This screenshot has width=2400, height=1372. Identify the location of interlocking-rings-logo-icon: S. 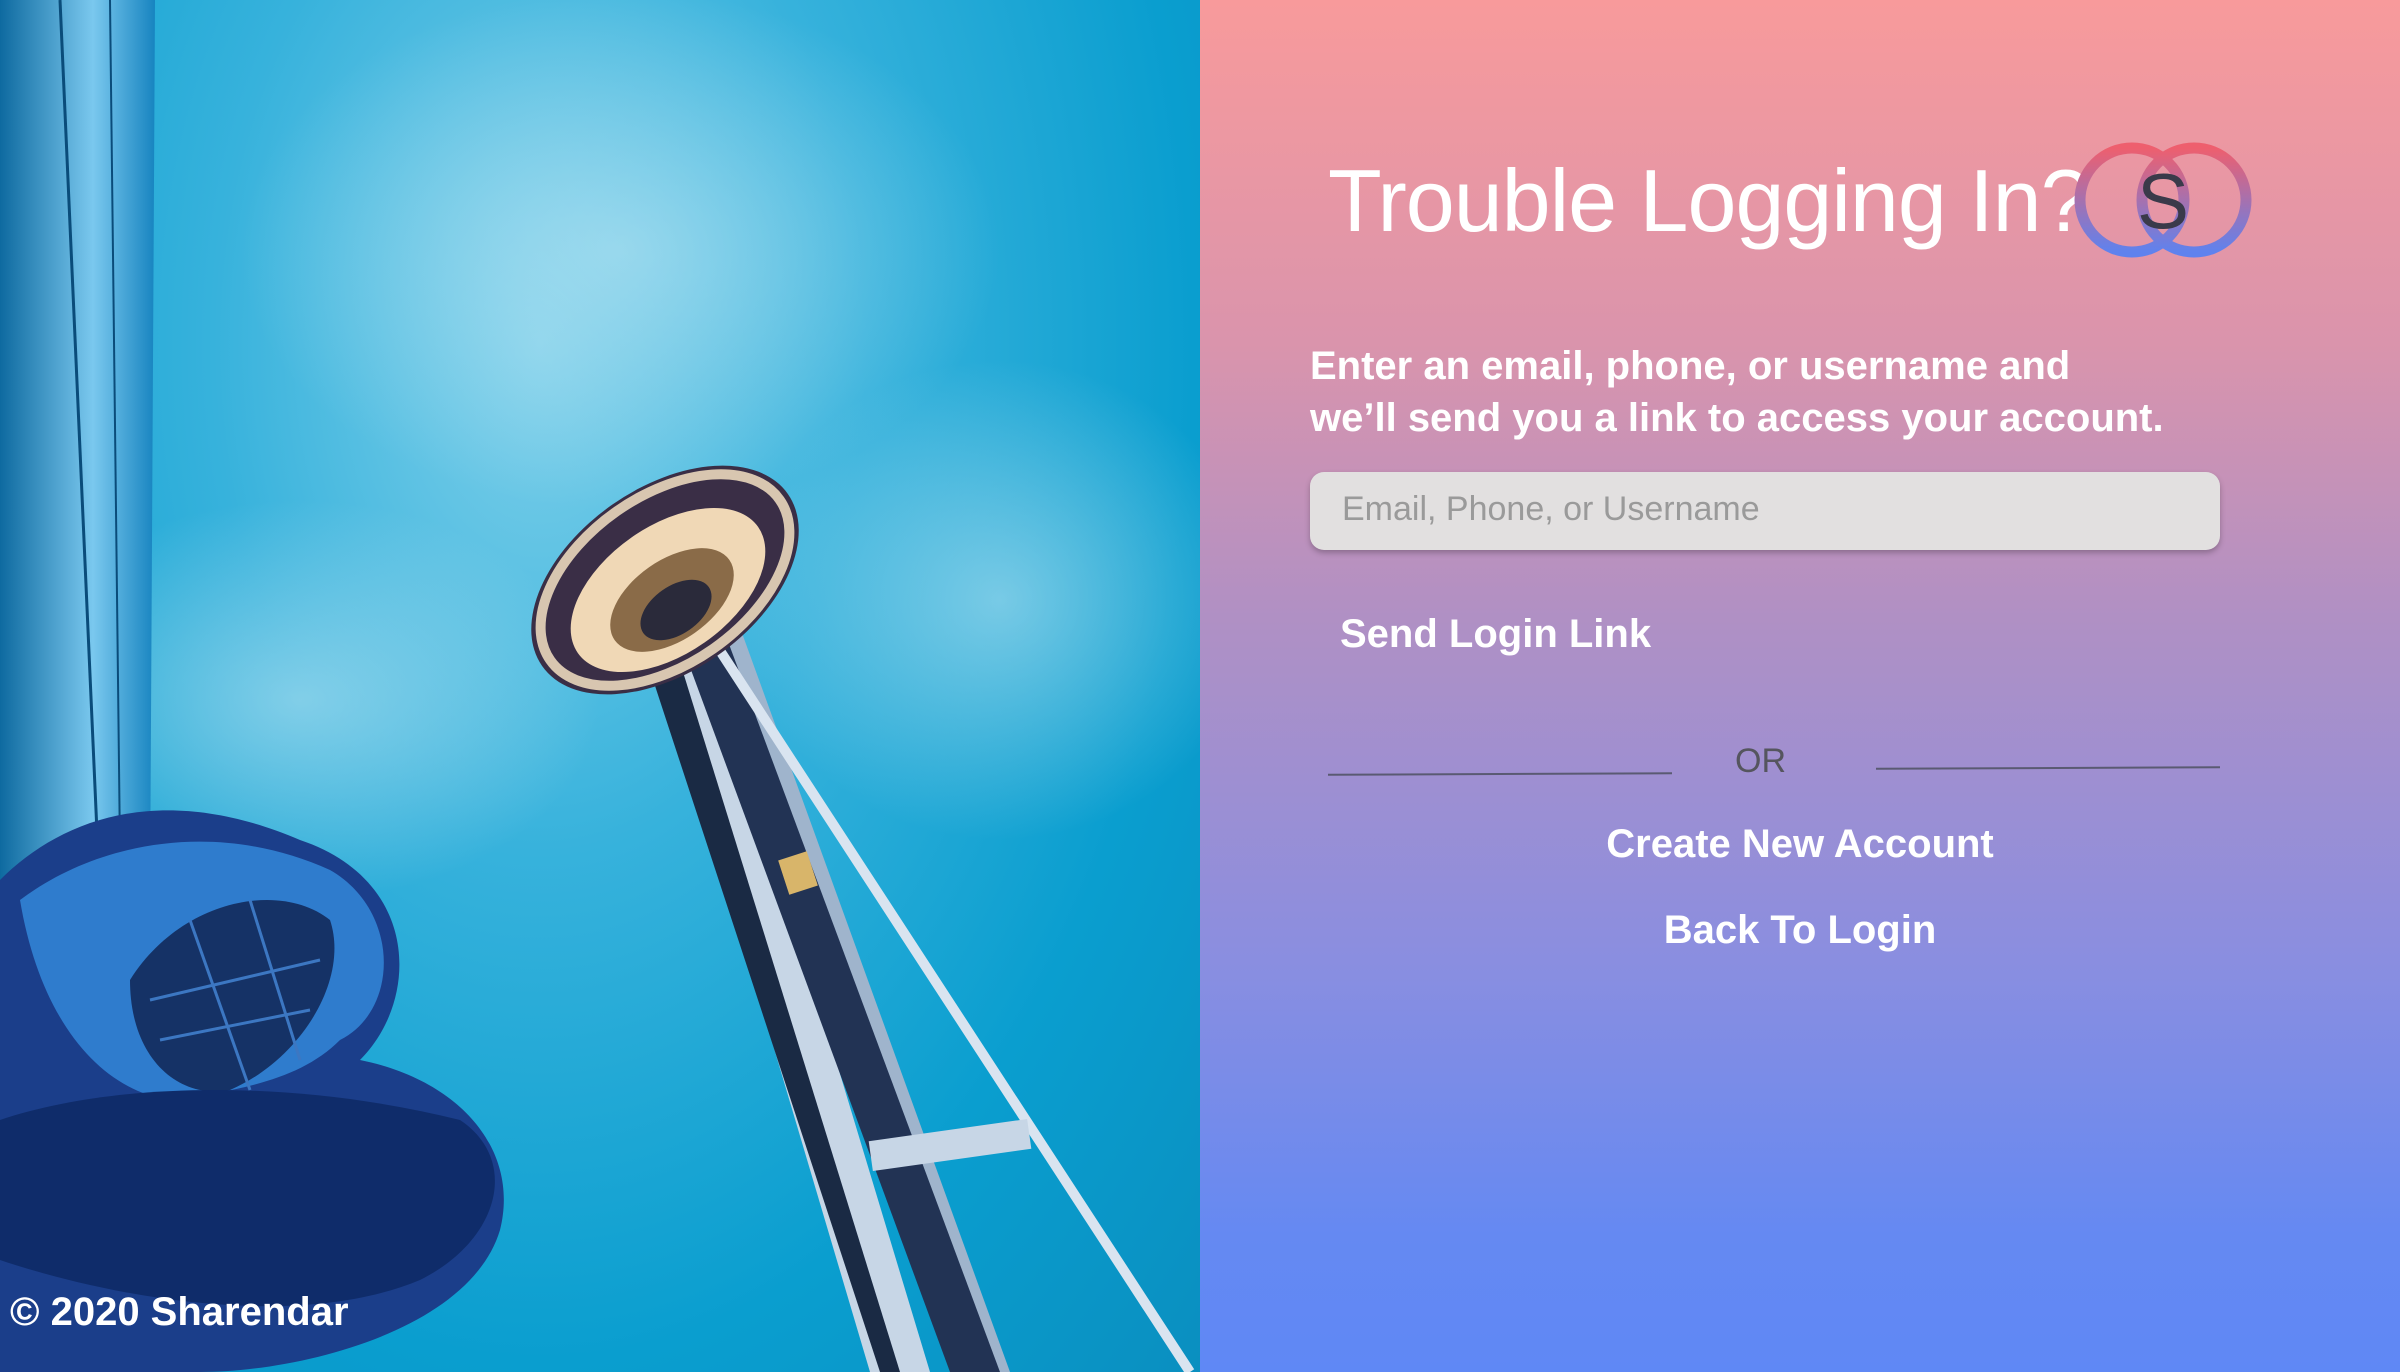
(2163, 200).